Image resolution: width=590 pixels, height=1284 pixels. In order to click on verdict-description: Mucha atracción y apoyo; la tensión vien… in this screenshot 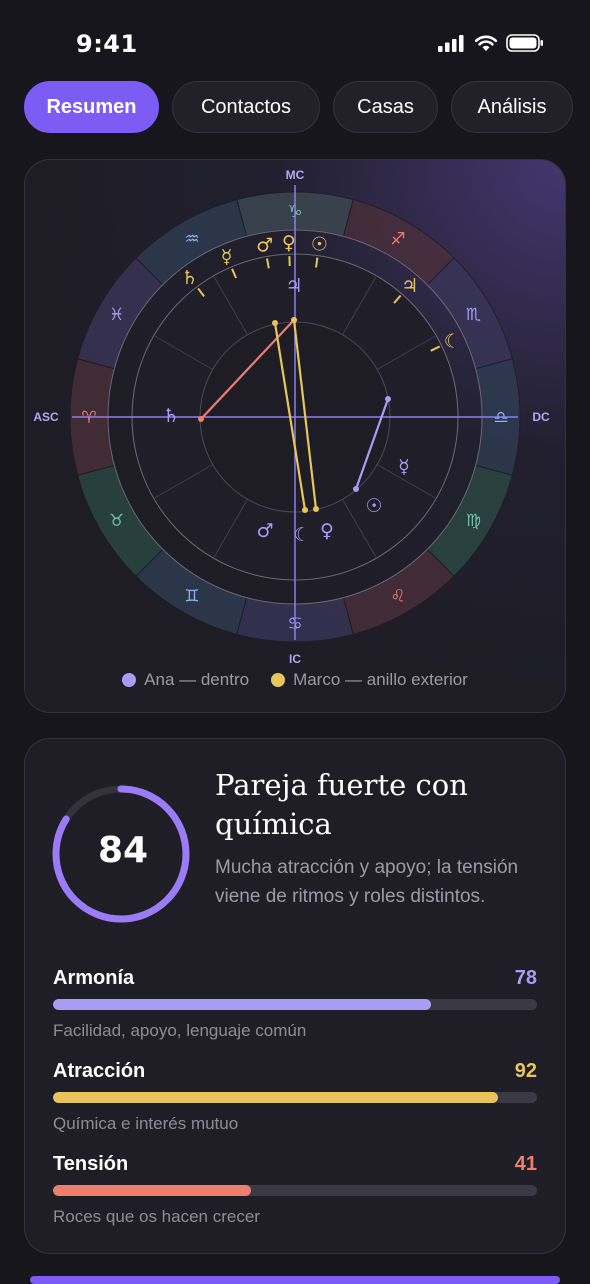, I will do `click(375, 882)`.